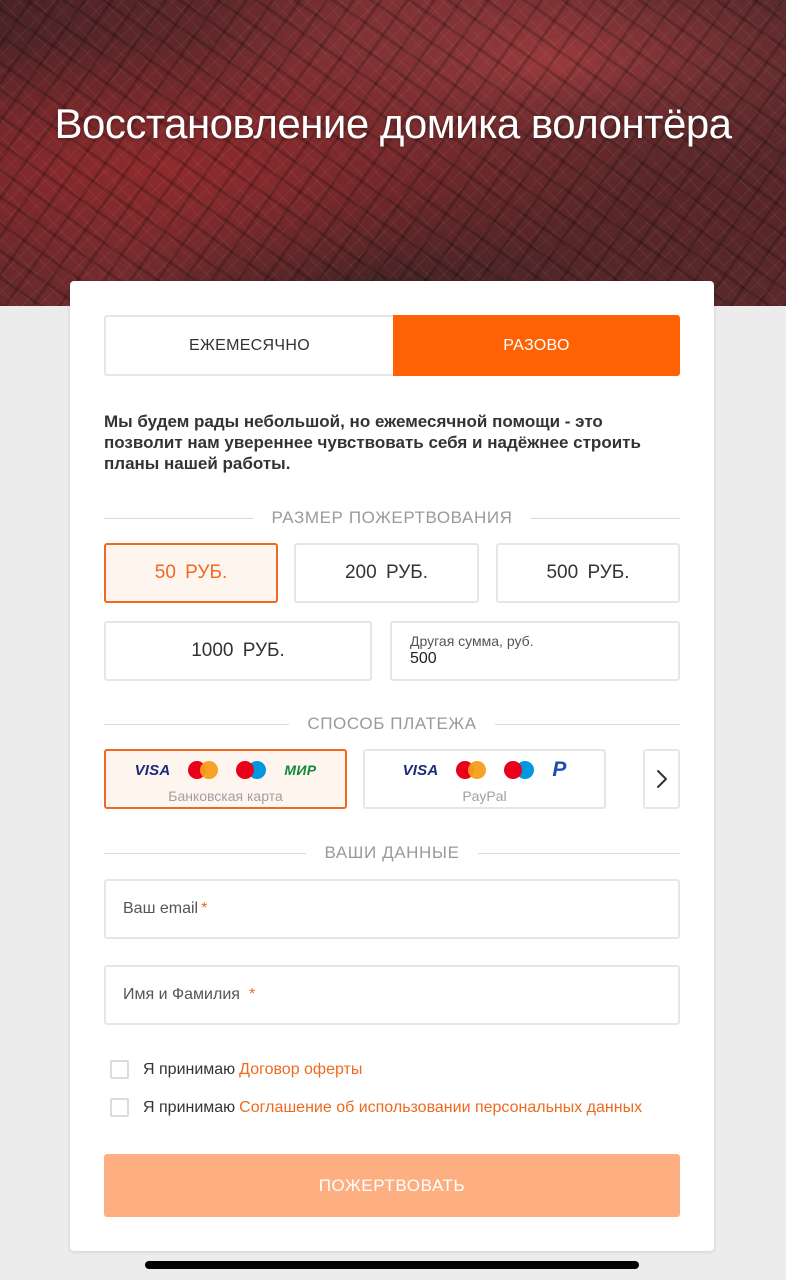 The image size is (786, 1280). What do you see at coordinates (484, 796) in the screenshot?
I see `payment-method-label: PayPal` at bounding box center [484, 796].